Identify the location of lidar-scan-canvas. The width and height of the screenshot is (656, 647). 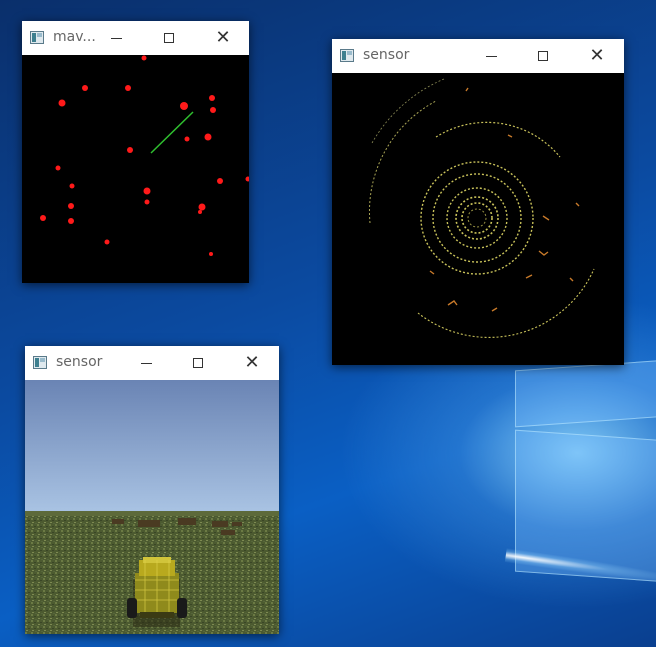
(481, 208).